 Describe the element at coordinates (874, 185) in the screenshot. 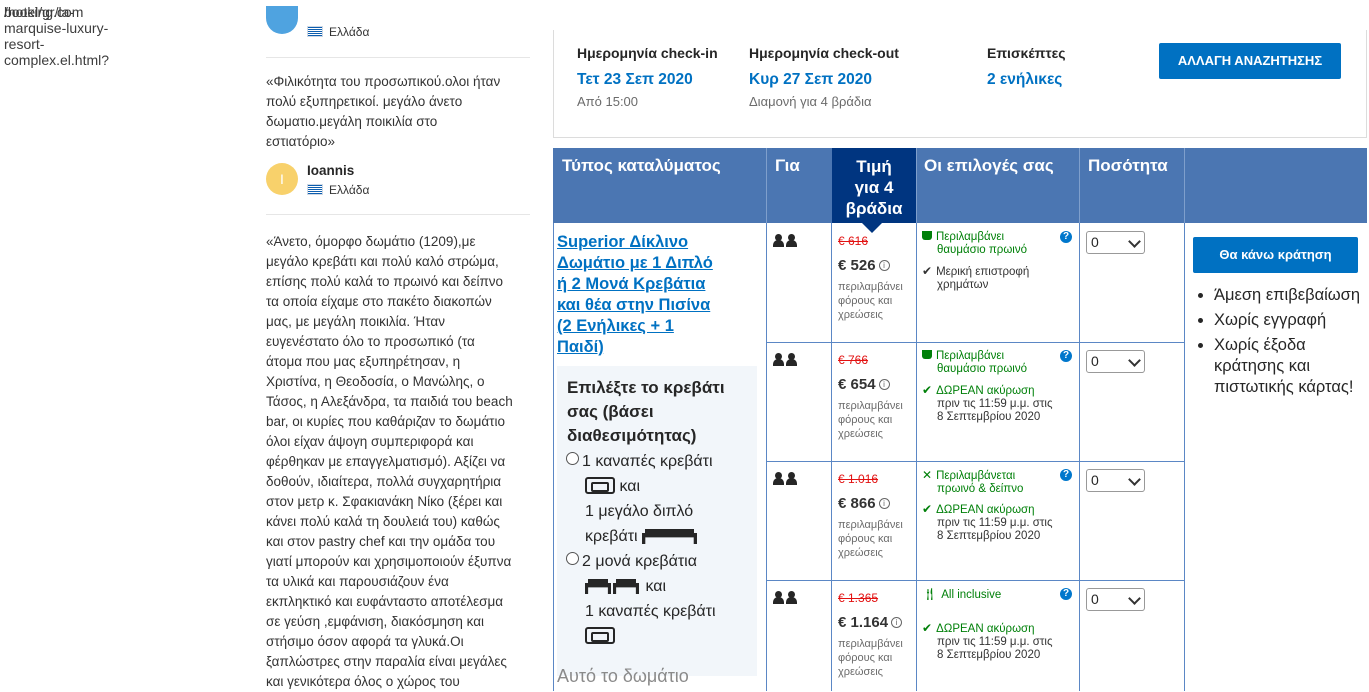

I see `col-price: Τιμή για 4 βράδια` at that location.